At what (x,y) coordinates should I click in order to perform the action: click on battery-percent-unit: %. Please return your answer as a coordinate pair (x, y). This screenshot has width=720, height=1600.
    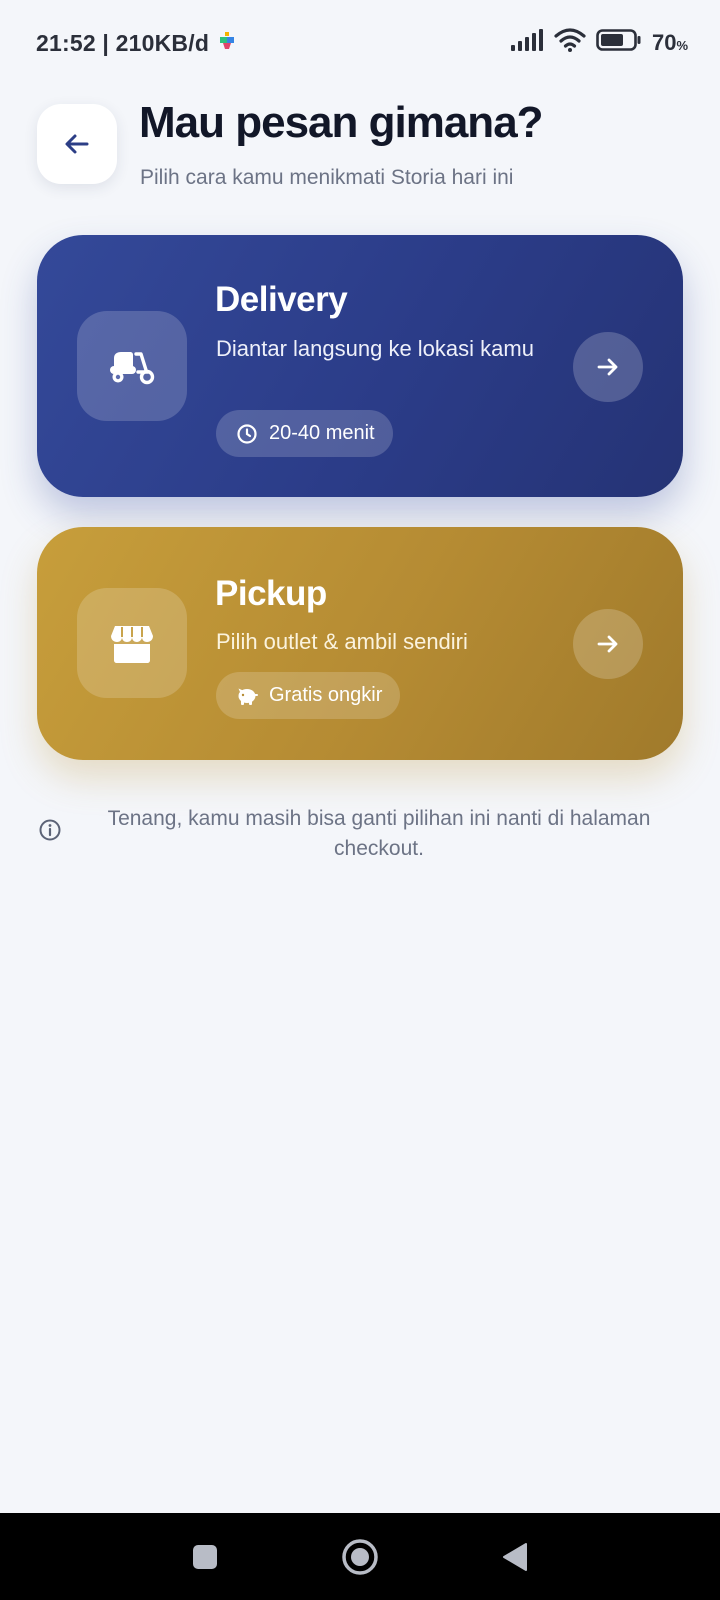
    Looking at the image, I should click on (682, 45).